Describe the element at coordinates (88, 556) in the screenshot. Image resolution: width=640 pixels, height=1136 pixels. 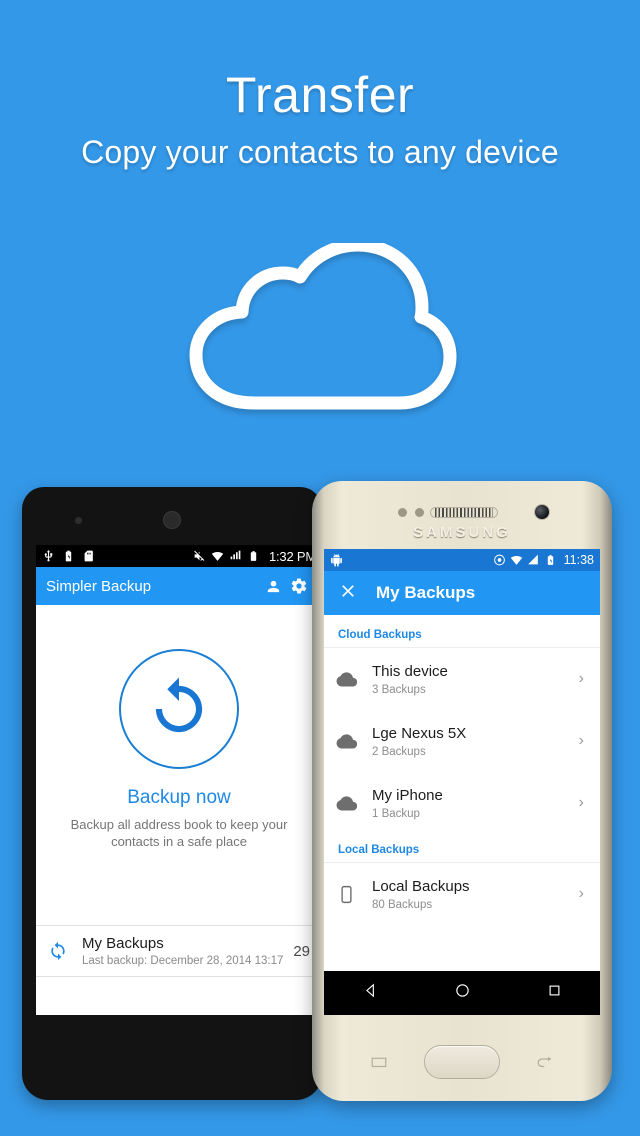
I see `sd-card-off-icon` at that location.